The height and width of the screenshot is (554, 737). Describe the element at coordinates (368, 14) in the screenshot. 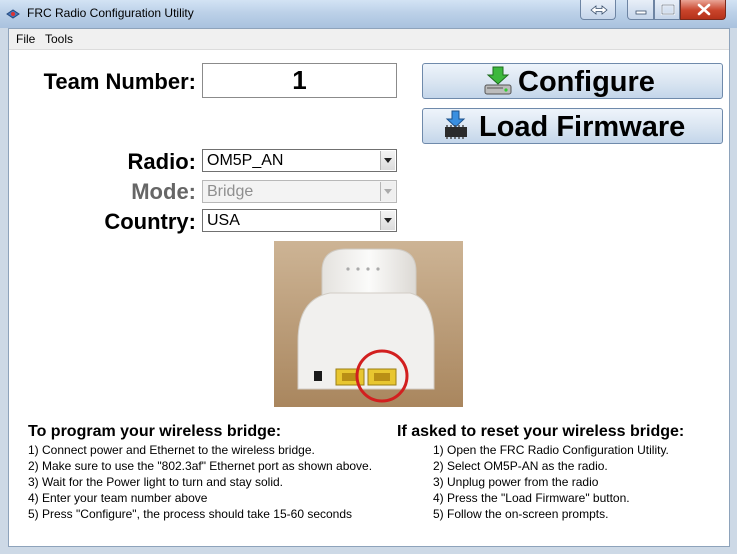

I see `title-bar: FRC Radio Configuration Utility` at that location.